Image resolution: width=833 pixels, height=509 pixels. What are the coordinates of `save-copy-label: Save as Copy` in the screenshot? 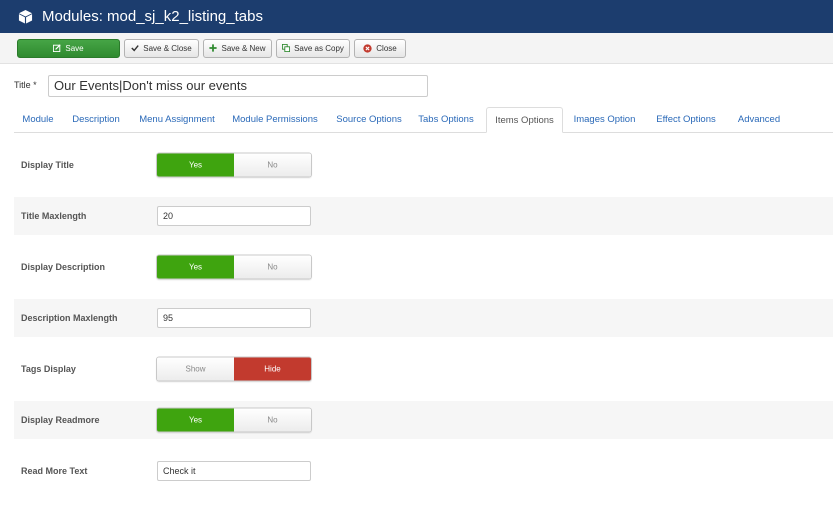 It's located at (319, 48).